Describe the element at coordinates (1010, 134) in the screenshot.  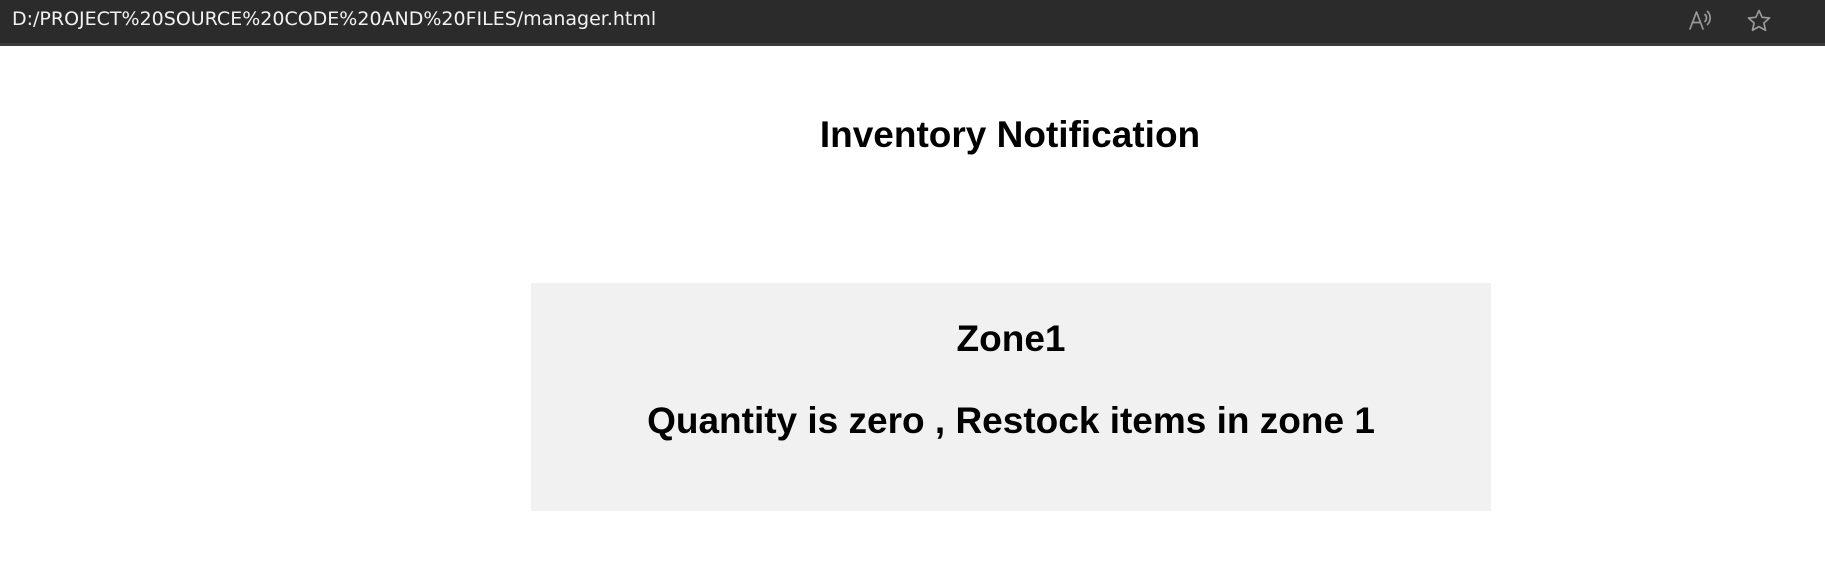
I see `page-title: Inventory Notification` at that location.